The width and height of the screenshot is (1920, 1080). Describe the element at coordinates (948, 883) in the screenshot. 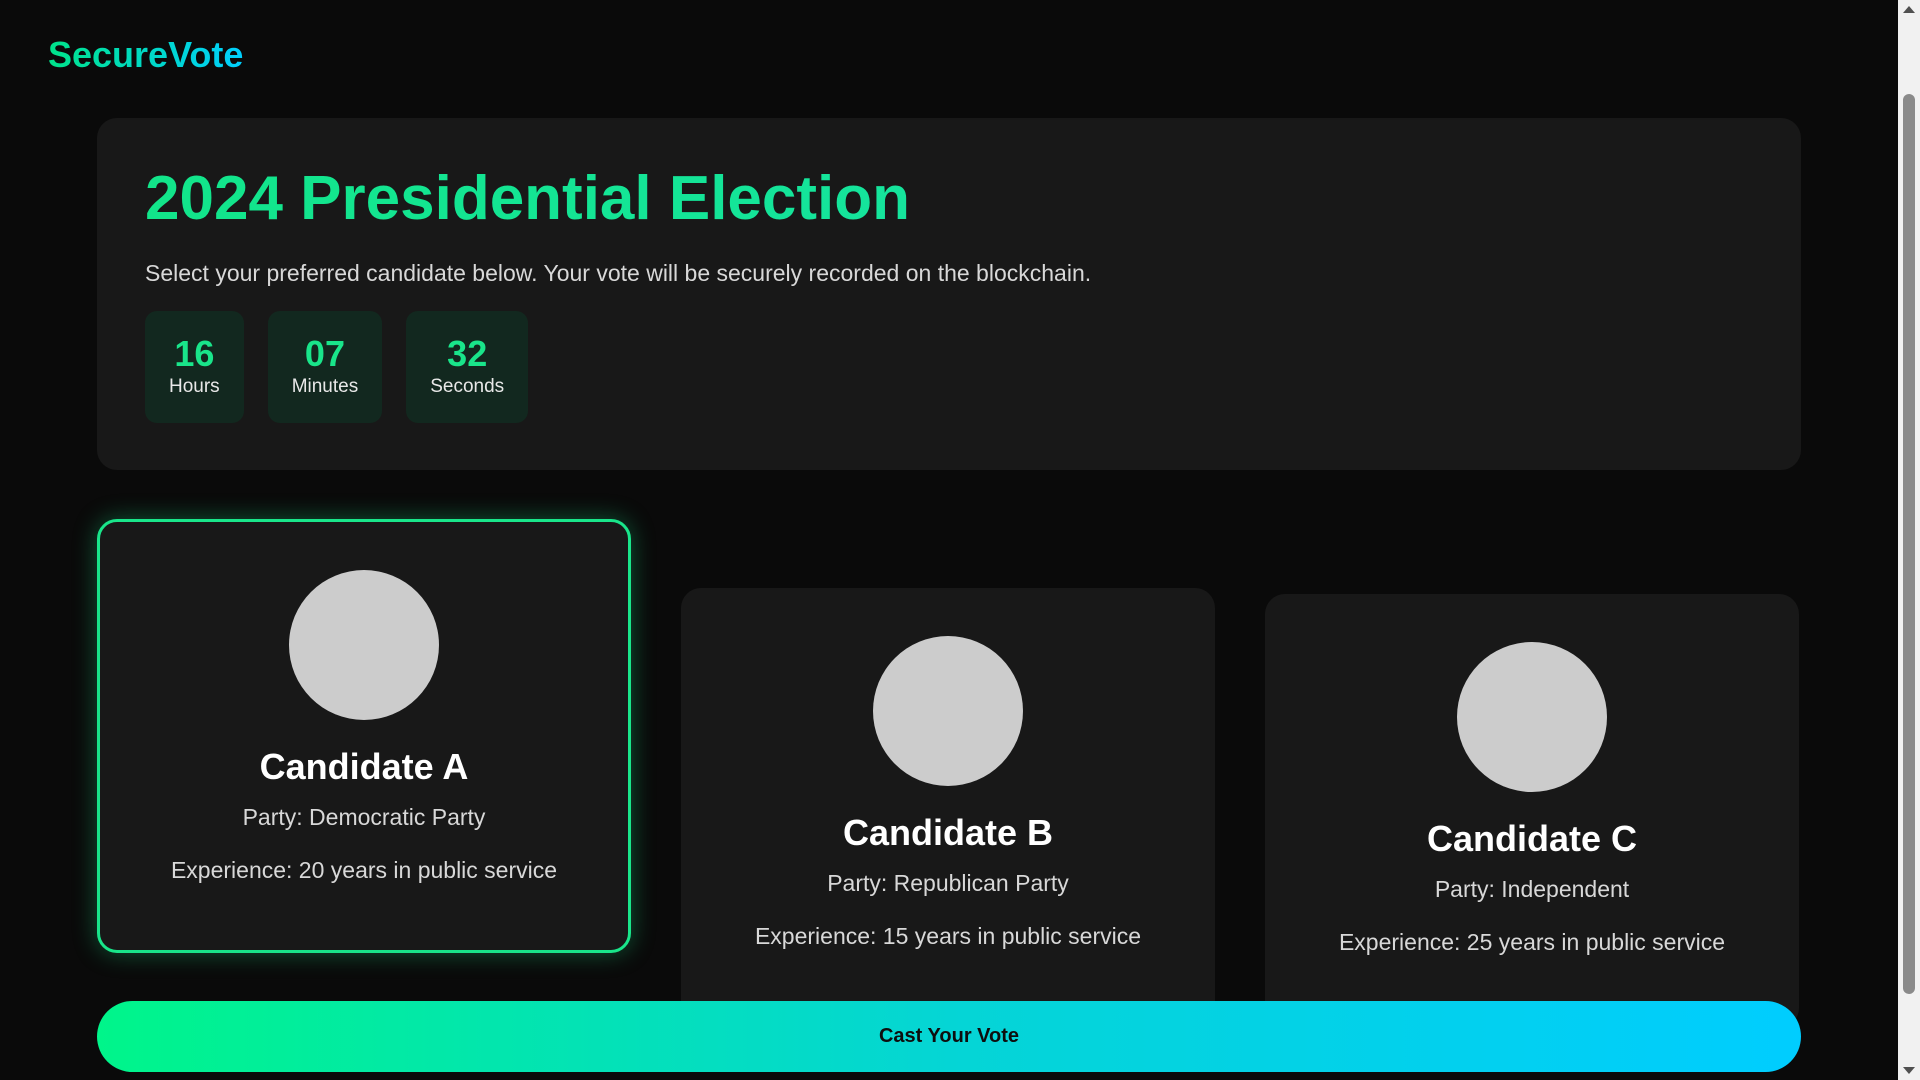

I see `candidate-party: Party: Republican Party` at that location.